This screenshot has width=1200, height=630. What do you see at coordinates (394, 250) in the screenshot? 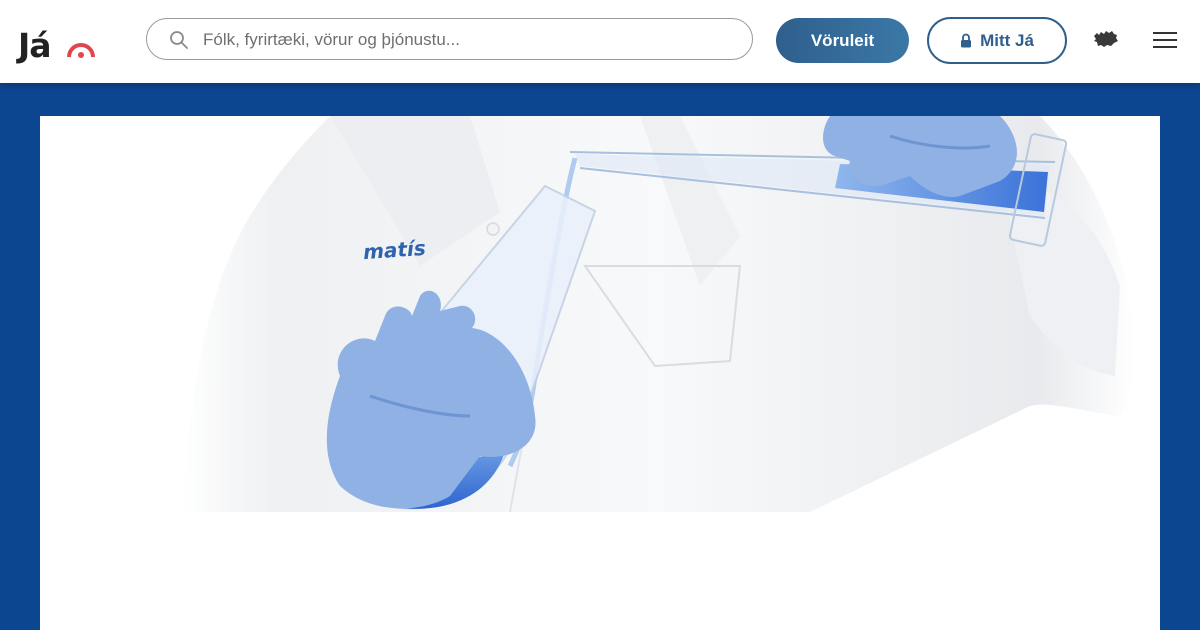
I see `matis-brand-text: matís` at bounding box center [394, 250].